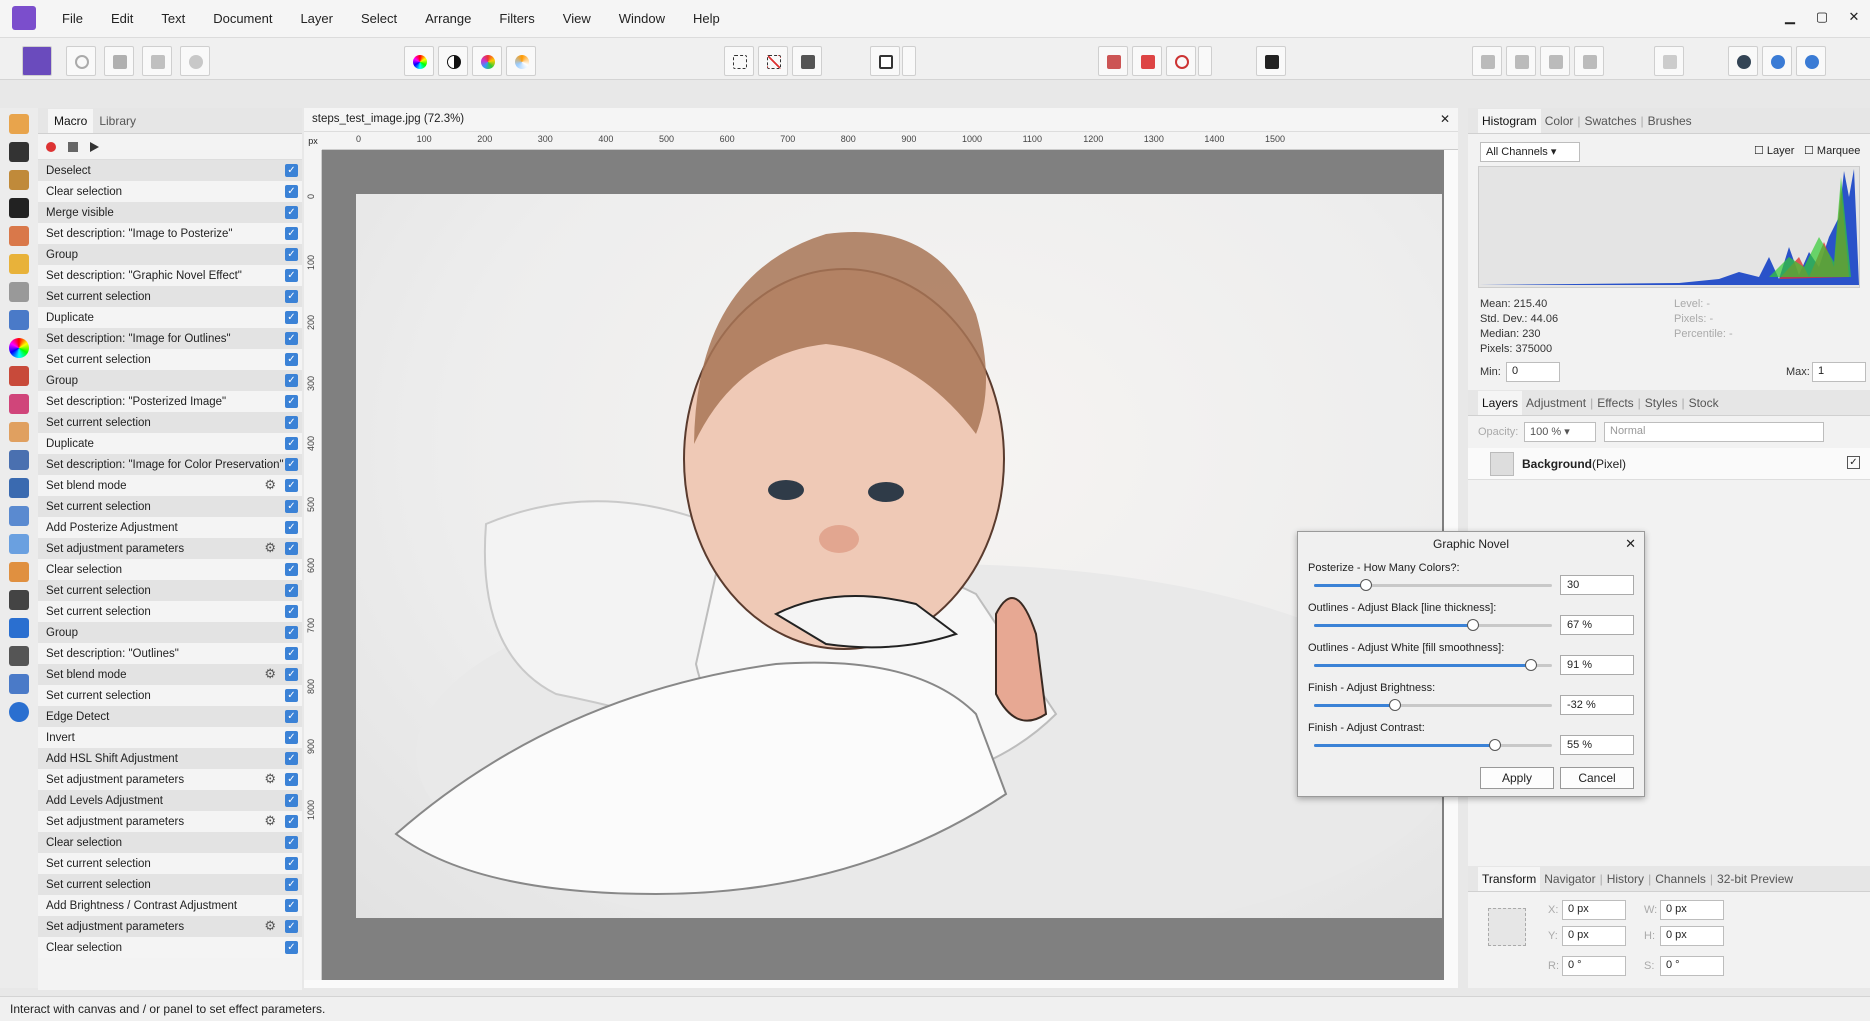 This screenshot has width=1870, height=1021. I want to click on boolean-subtract-icon, so click(1777, 61).